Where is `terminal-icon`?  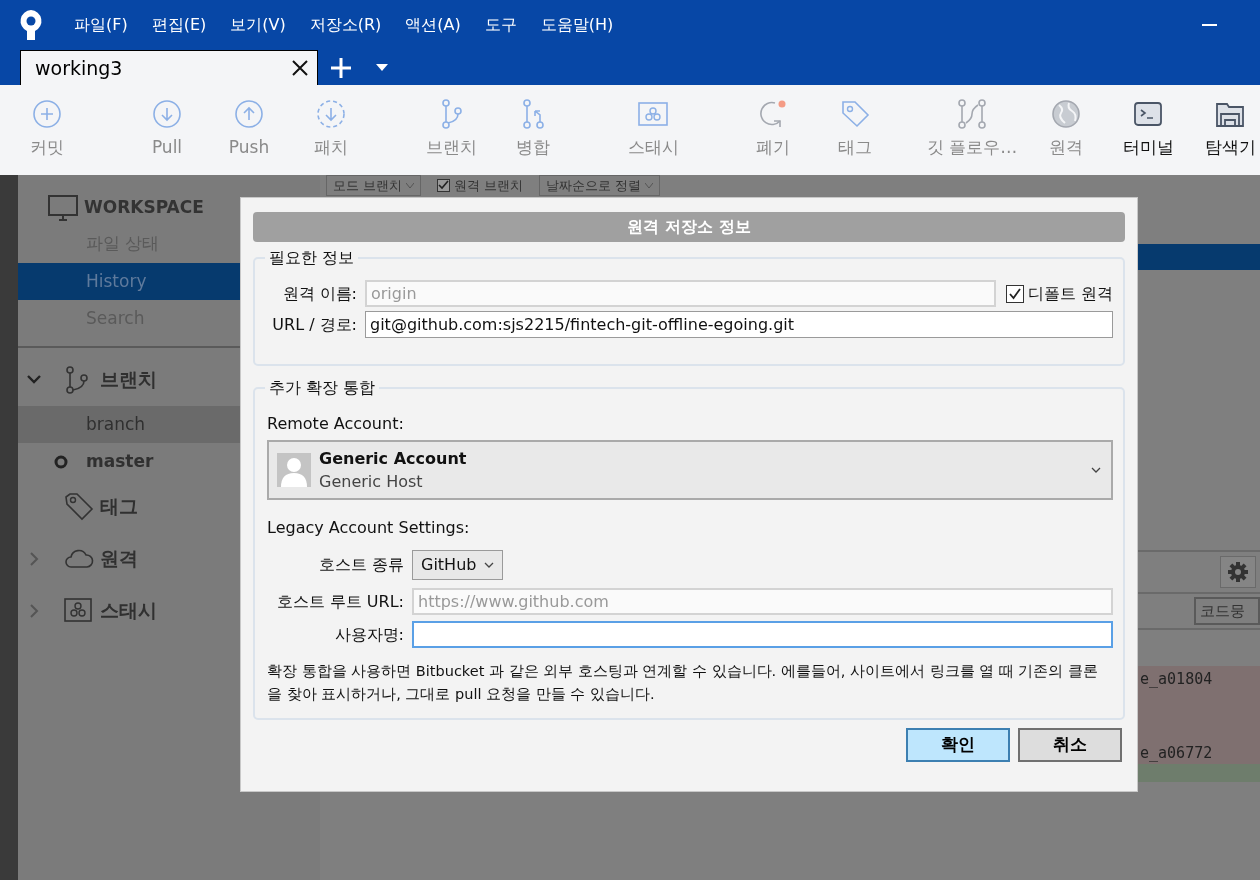 terminal-icon is located at coordinates (1148, 114).